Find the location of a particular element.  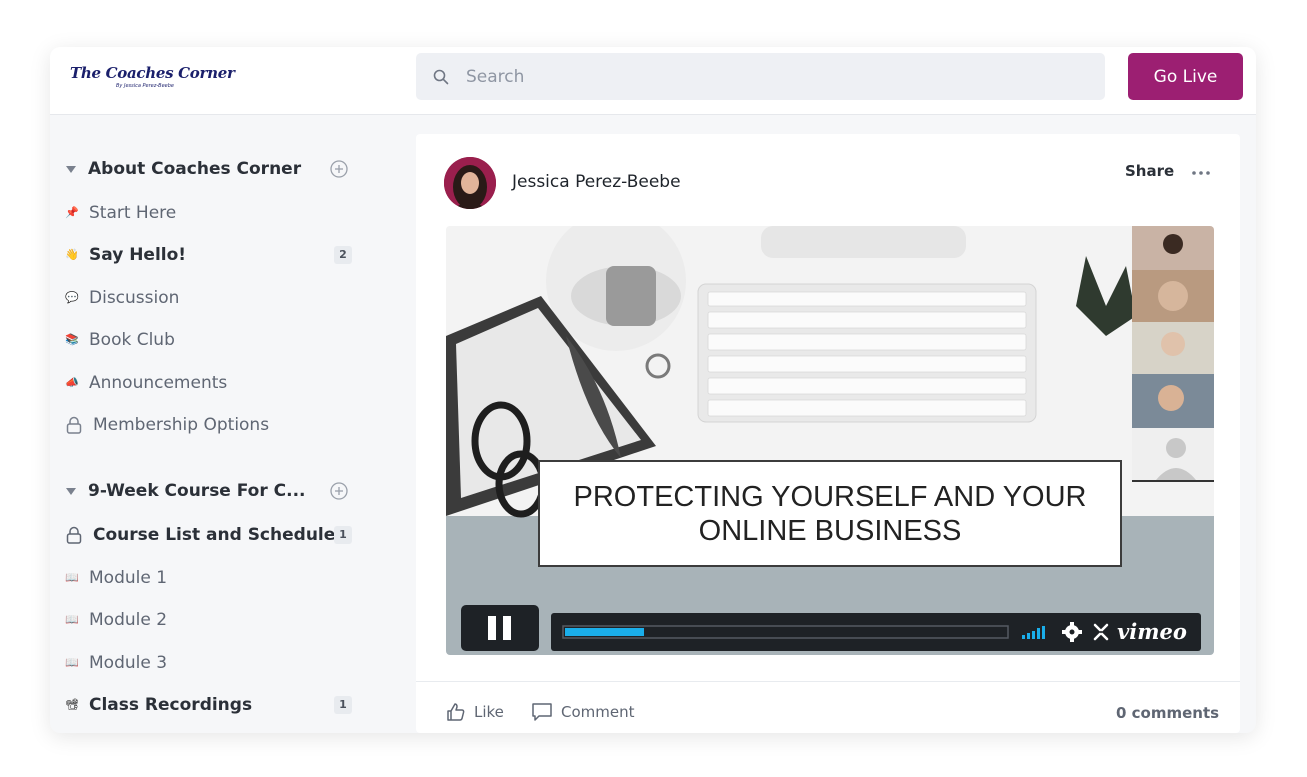

comment-button: Comment is located at coordinates (583, 712).